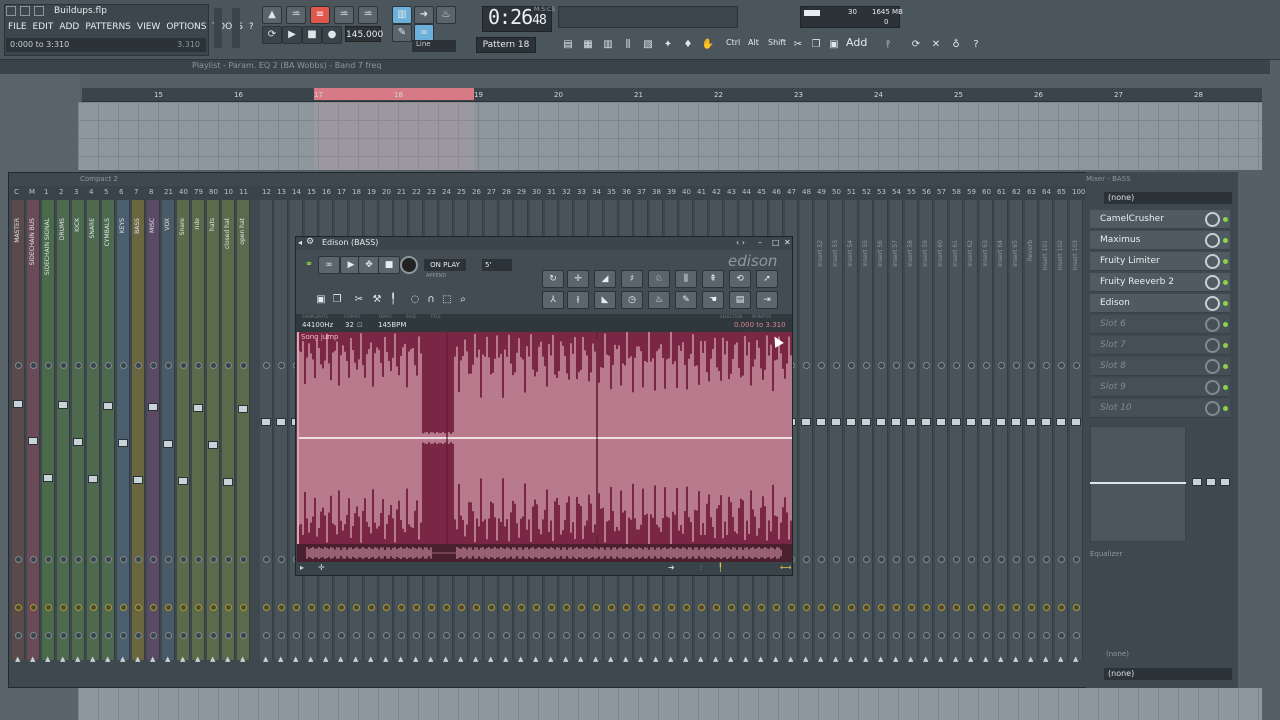 Image resolution: width=1280 pixels, height=720 pixels. I want to click on master-pitch-slider, so click(236, 28).